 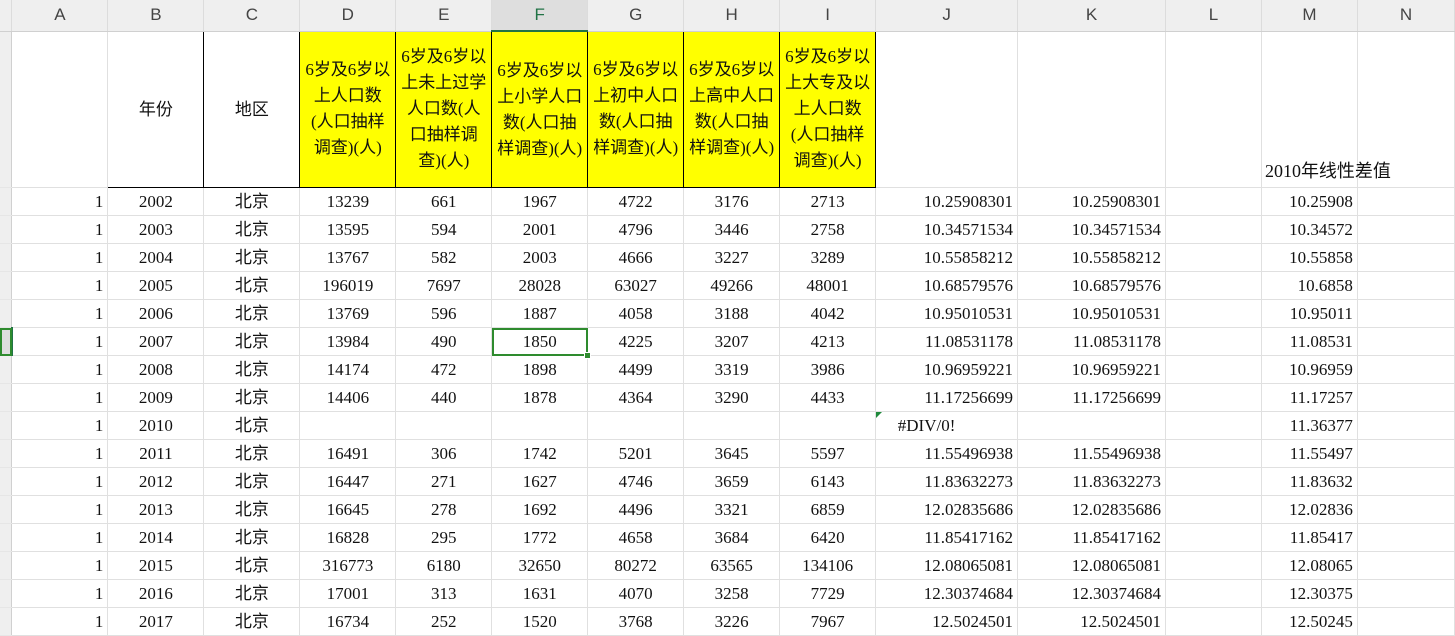 I want to click on cell-k: 12.02835686, so click(x=1091, y=509).